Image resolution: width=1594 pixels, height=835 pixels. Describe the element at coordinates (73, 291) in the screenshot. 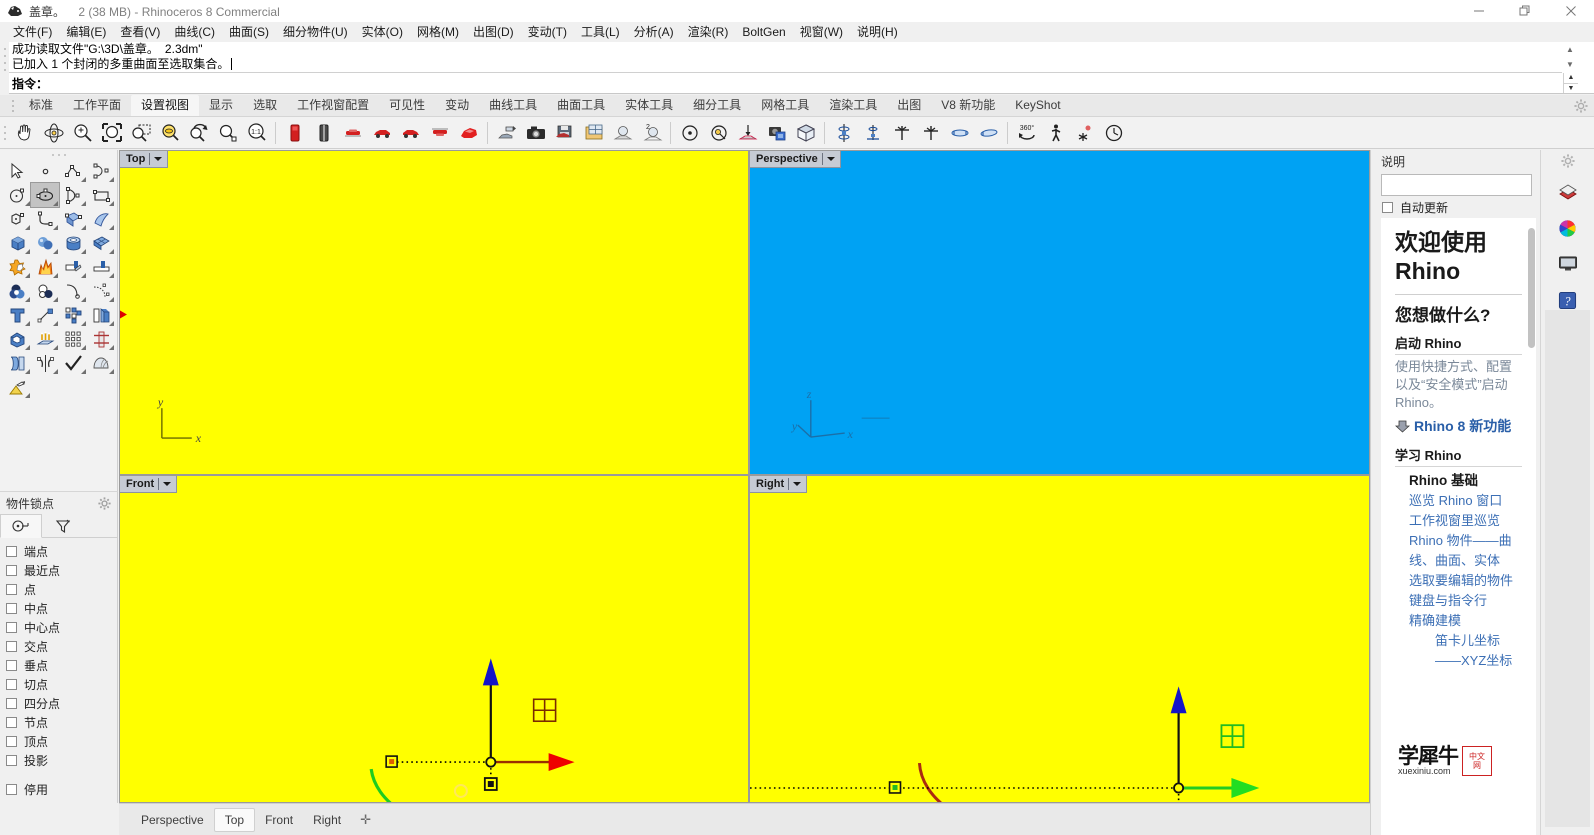

I see `offset-curve-icon` at that location.